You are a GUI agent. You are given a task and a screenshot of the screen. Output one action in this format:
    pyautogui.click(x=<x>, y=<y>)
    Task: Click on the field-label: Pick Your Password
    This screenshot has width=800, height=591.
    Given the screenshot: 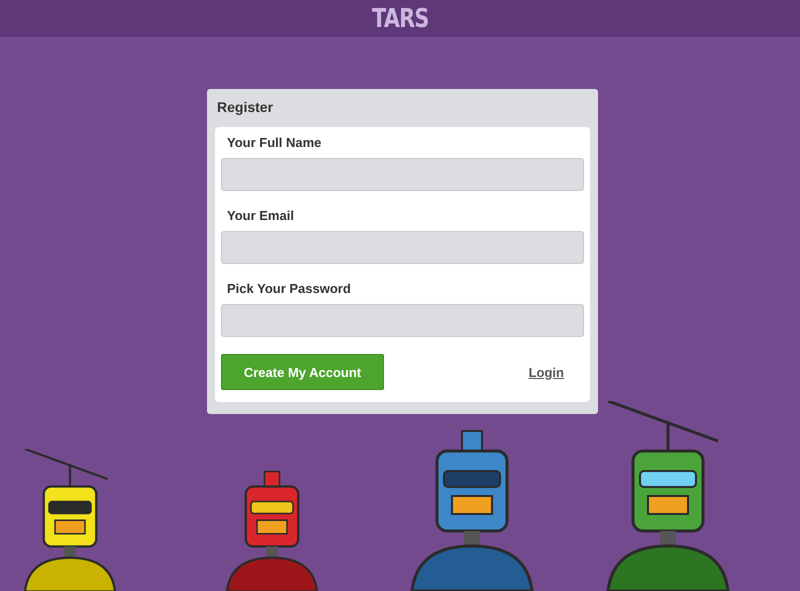 What is the action you would take?
    pyautogui.click(x=289, y=288)
    